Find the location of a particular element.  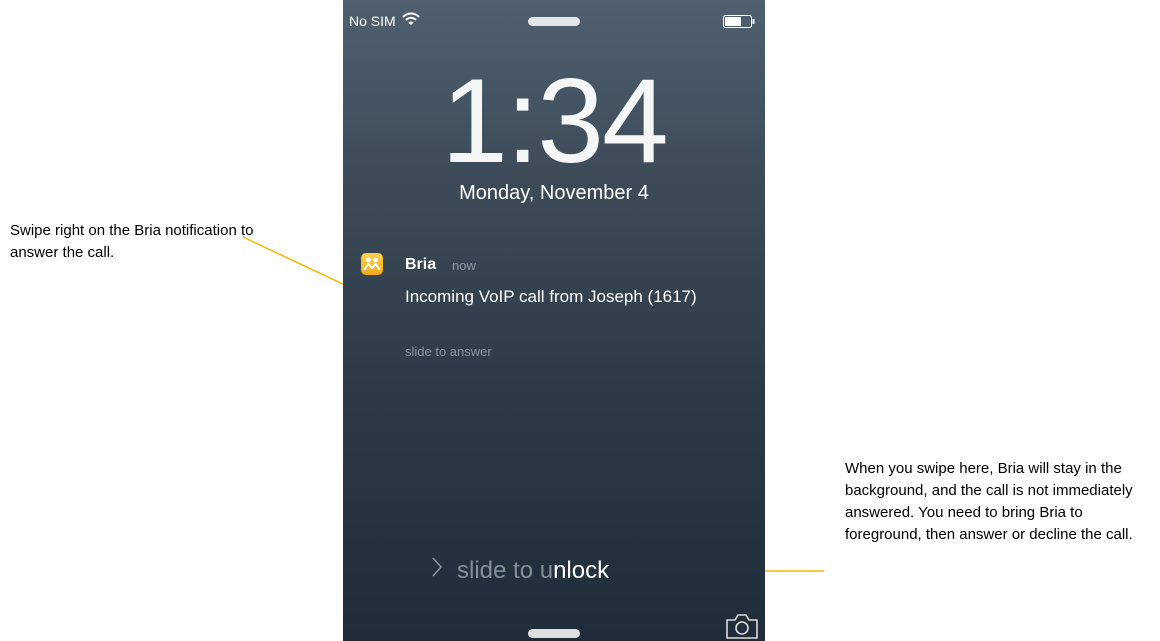

notification-center-grabber is located at coordinates (554, 21).